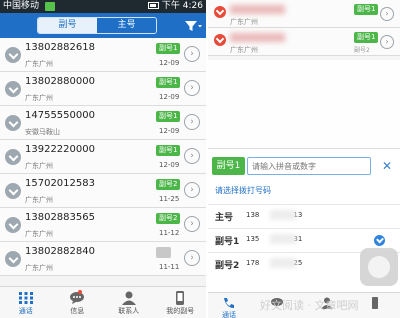 Image resolution: width=400 pixels, height=318 pixels. What do you see at coordinates (60, 149) in the screenshot?
I see `call-number: 13922220000` at bounding box center [60, 149].